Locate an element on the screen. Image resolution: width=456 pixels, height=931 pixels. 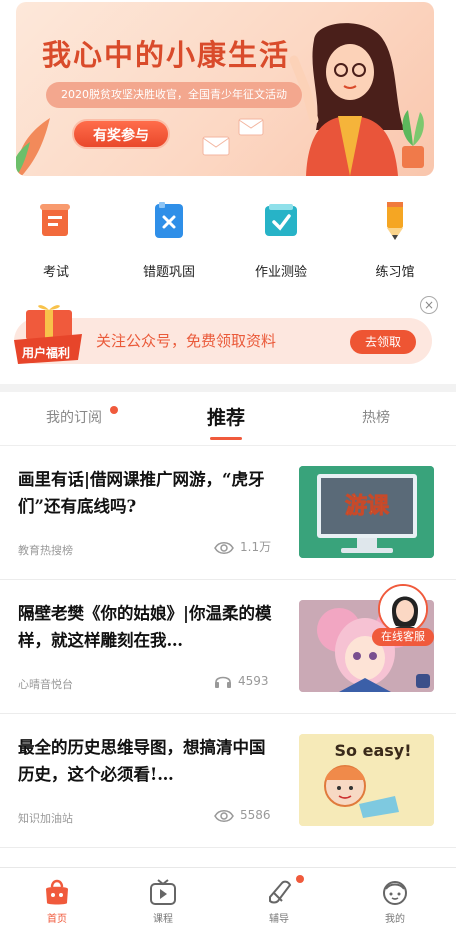
thumbnail-text: 游课 is located at coordinates (367, 506).